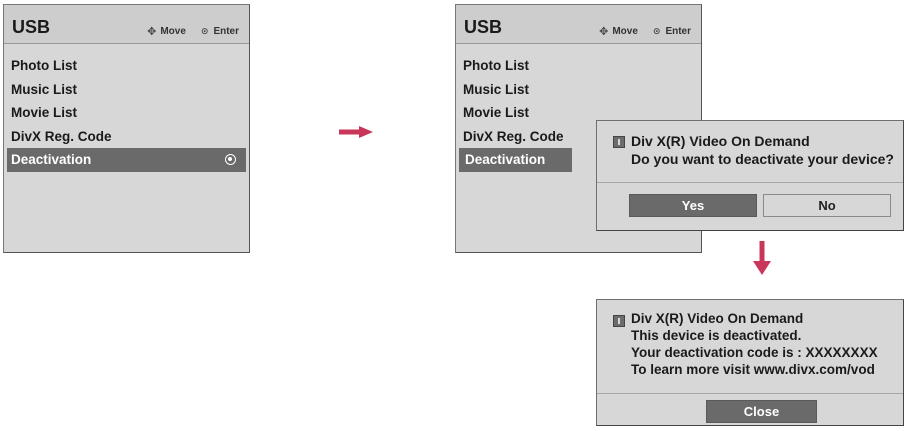 This screenshot has height=431, width=922. I want to click on close-button: Close, so click(761, 411).